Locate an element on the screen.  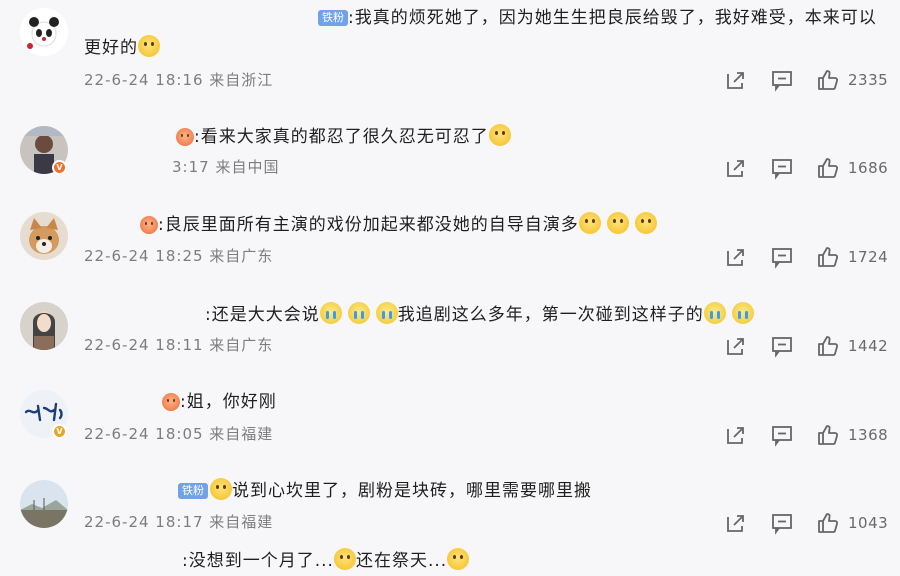
comment-actions: 1043 is located at coordinates (809, 523).